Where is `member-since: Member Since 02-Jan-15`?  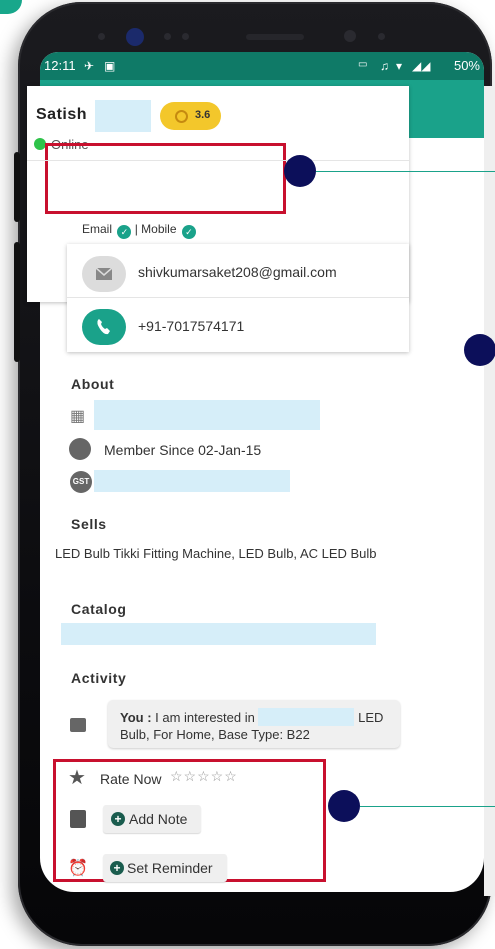
member-since: Member Since 02-Jan-15 is located at coordinates (183, 450).